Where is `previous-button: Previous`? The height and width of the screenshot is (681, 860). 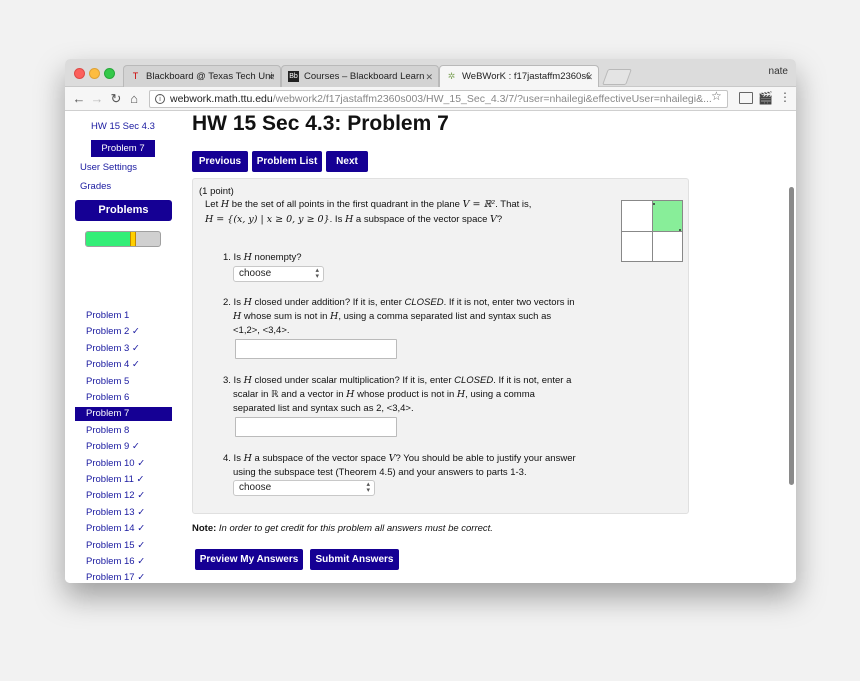 previous-button: Previous is located at coordinates (220, 161).